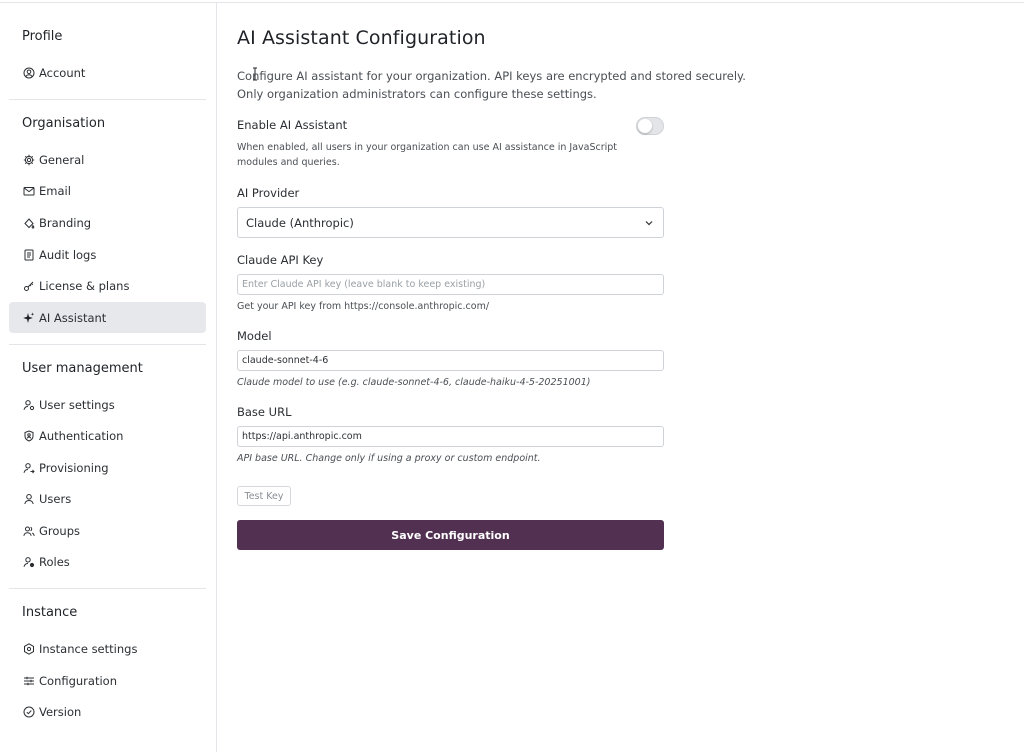 The height and width of the screenshot is (752, 1024). I want to click on sidebar-item-label: Audit logs, so click(68, 254).